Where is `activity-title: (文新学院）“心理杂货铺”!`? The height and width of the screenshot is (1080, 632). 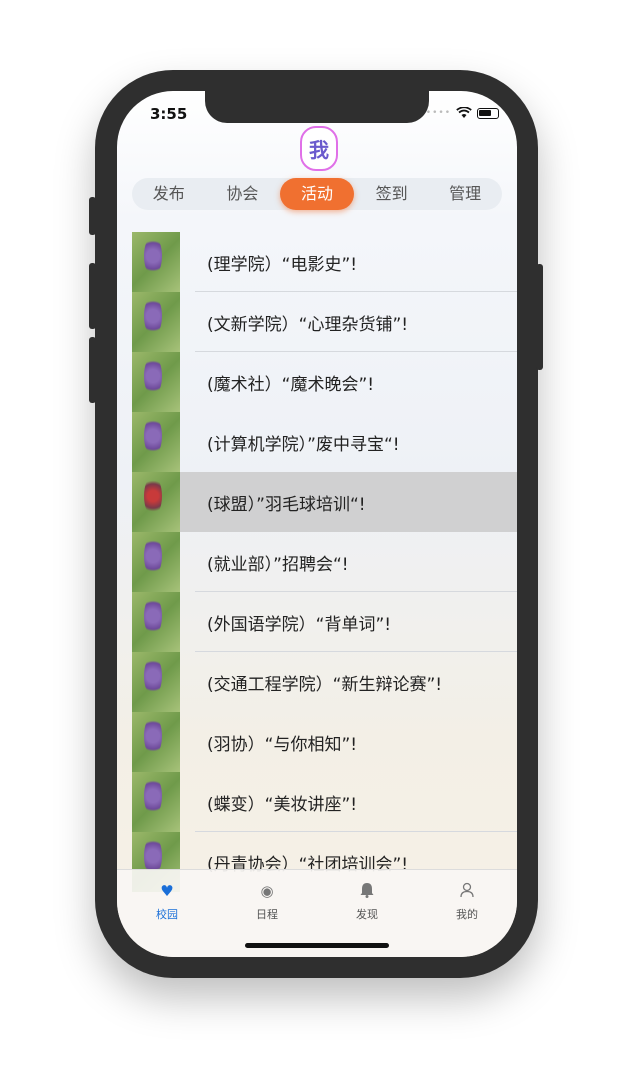
activity-title: (文新学院）“心理杂货铺”! is located at coordinates (308, 324).